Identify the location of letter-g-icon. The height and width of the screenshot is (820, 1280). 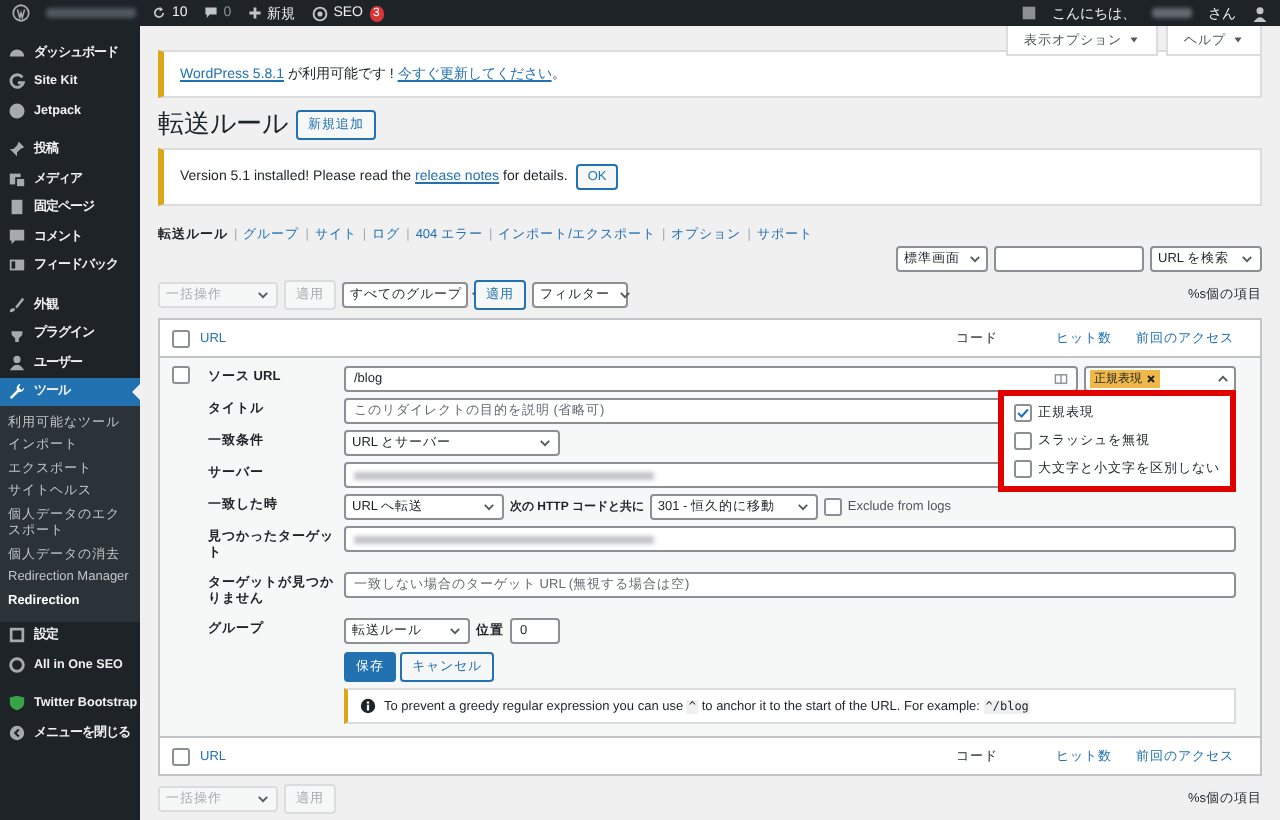
(17, 81).